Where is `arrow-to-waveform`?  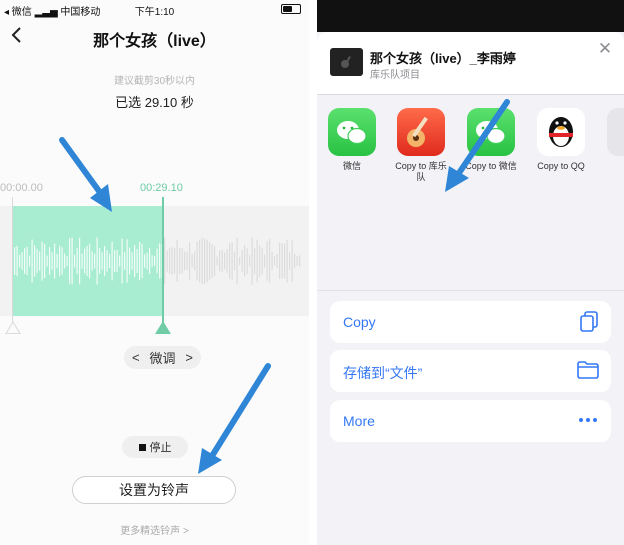 arrow-to-waveform is located at coordinates (85, 174).